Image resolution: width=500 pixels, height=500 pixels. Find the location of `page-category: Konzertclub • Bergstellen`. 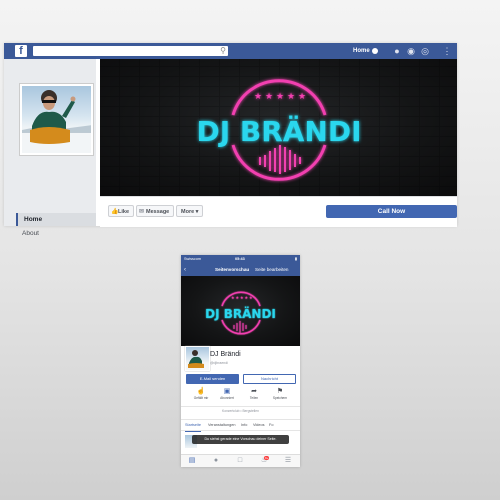

page-category: Konzertclub • Bergstellen is located at coordinates (240, 411).